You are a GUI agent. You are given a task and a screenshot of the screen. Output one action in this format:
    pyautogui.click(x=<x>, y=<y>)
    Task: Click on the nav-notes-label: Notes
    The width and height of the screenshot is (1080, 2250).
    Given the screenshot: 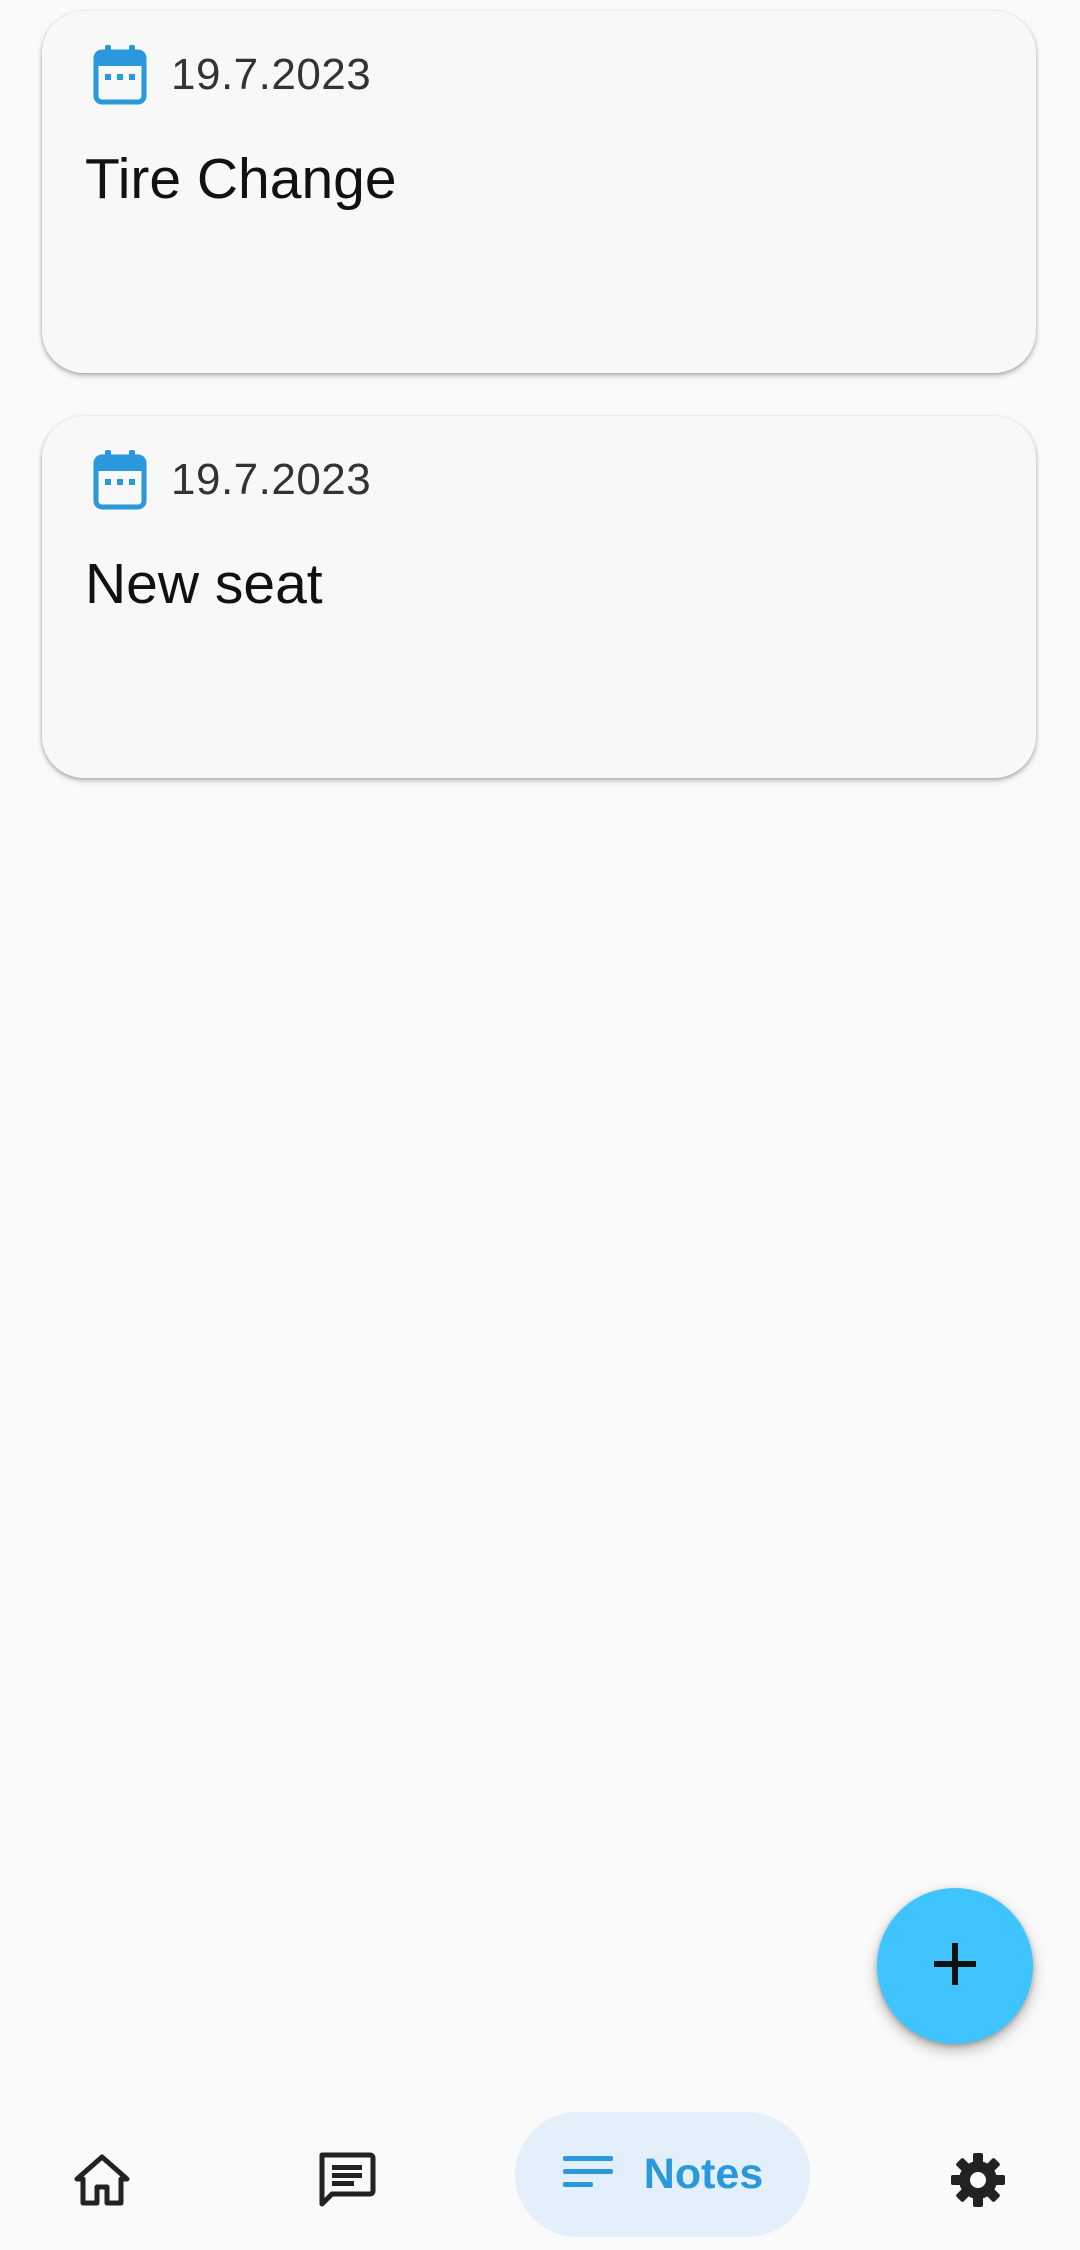 What is the action you would take?
    pyautogui.click(x=703, y=2174)
    